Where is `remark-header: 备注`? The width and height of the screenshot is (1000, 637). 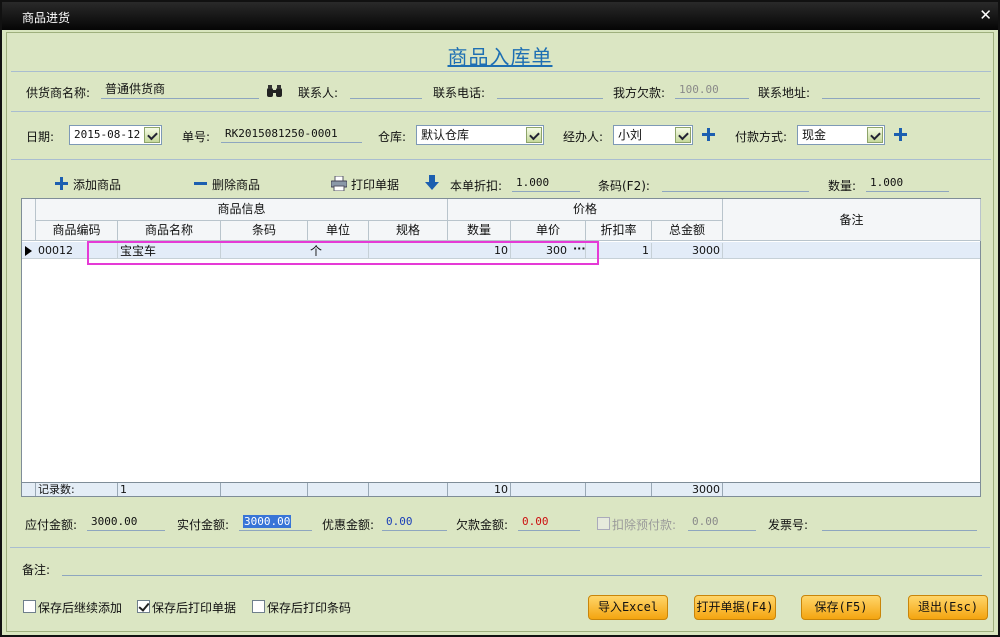 remark-header: 备注 is located at coordinates (852, 220).